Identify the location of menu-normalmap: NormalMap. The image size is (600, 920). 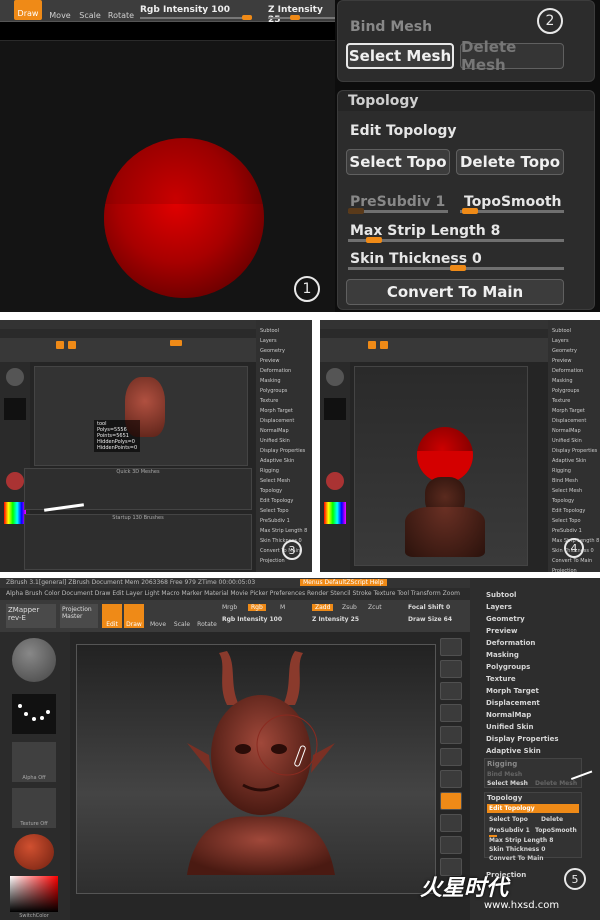
(508, 715).